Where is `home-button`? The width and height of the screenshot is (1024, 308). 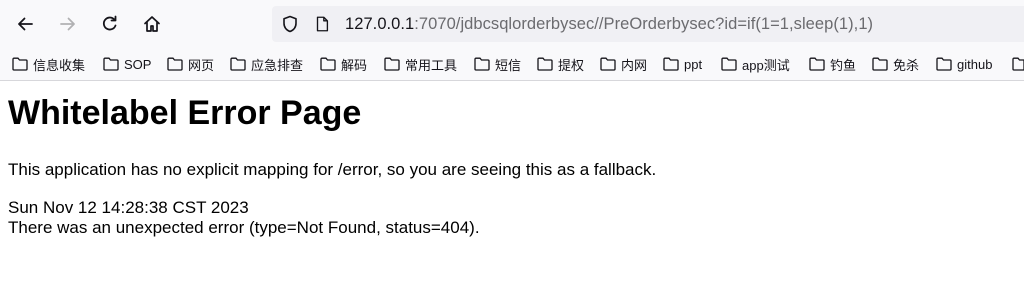 home-button is located at coordinates (152, 24).